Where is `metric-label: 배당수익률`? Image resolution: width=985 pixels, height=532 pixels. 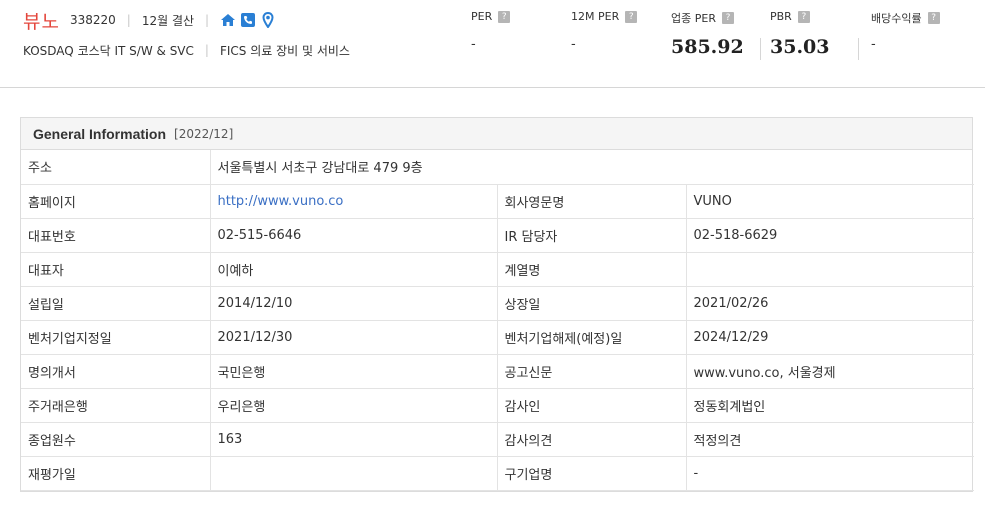 metric-label: 배당수익률 is located at coordinates (896, 18).